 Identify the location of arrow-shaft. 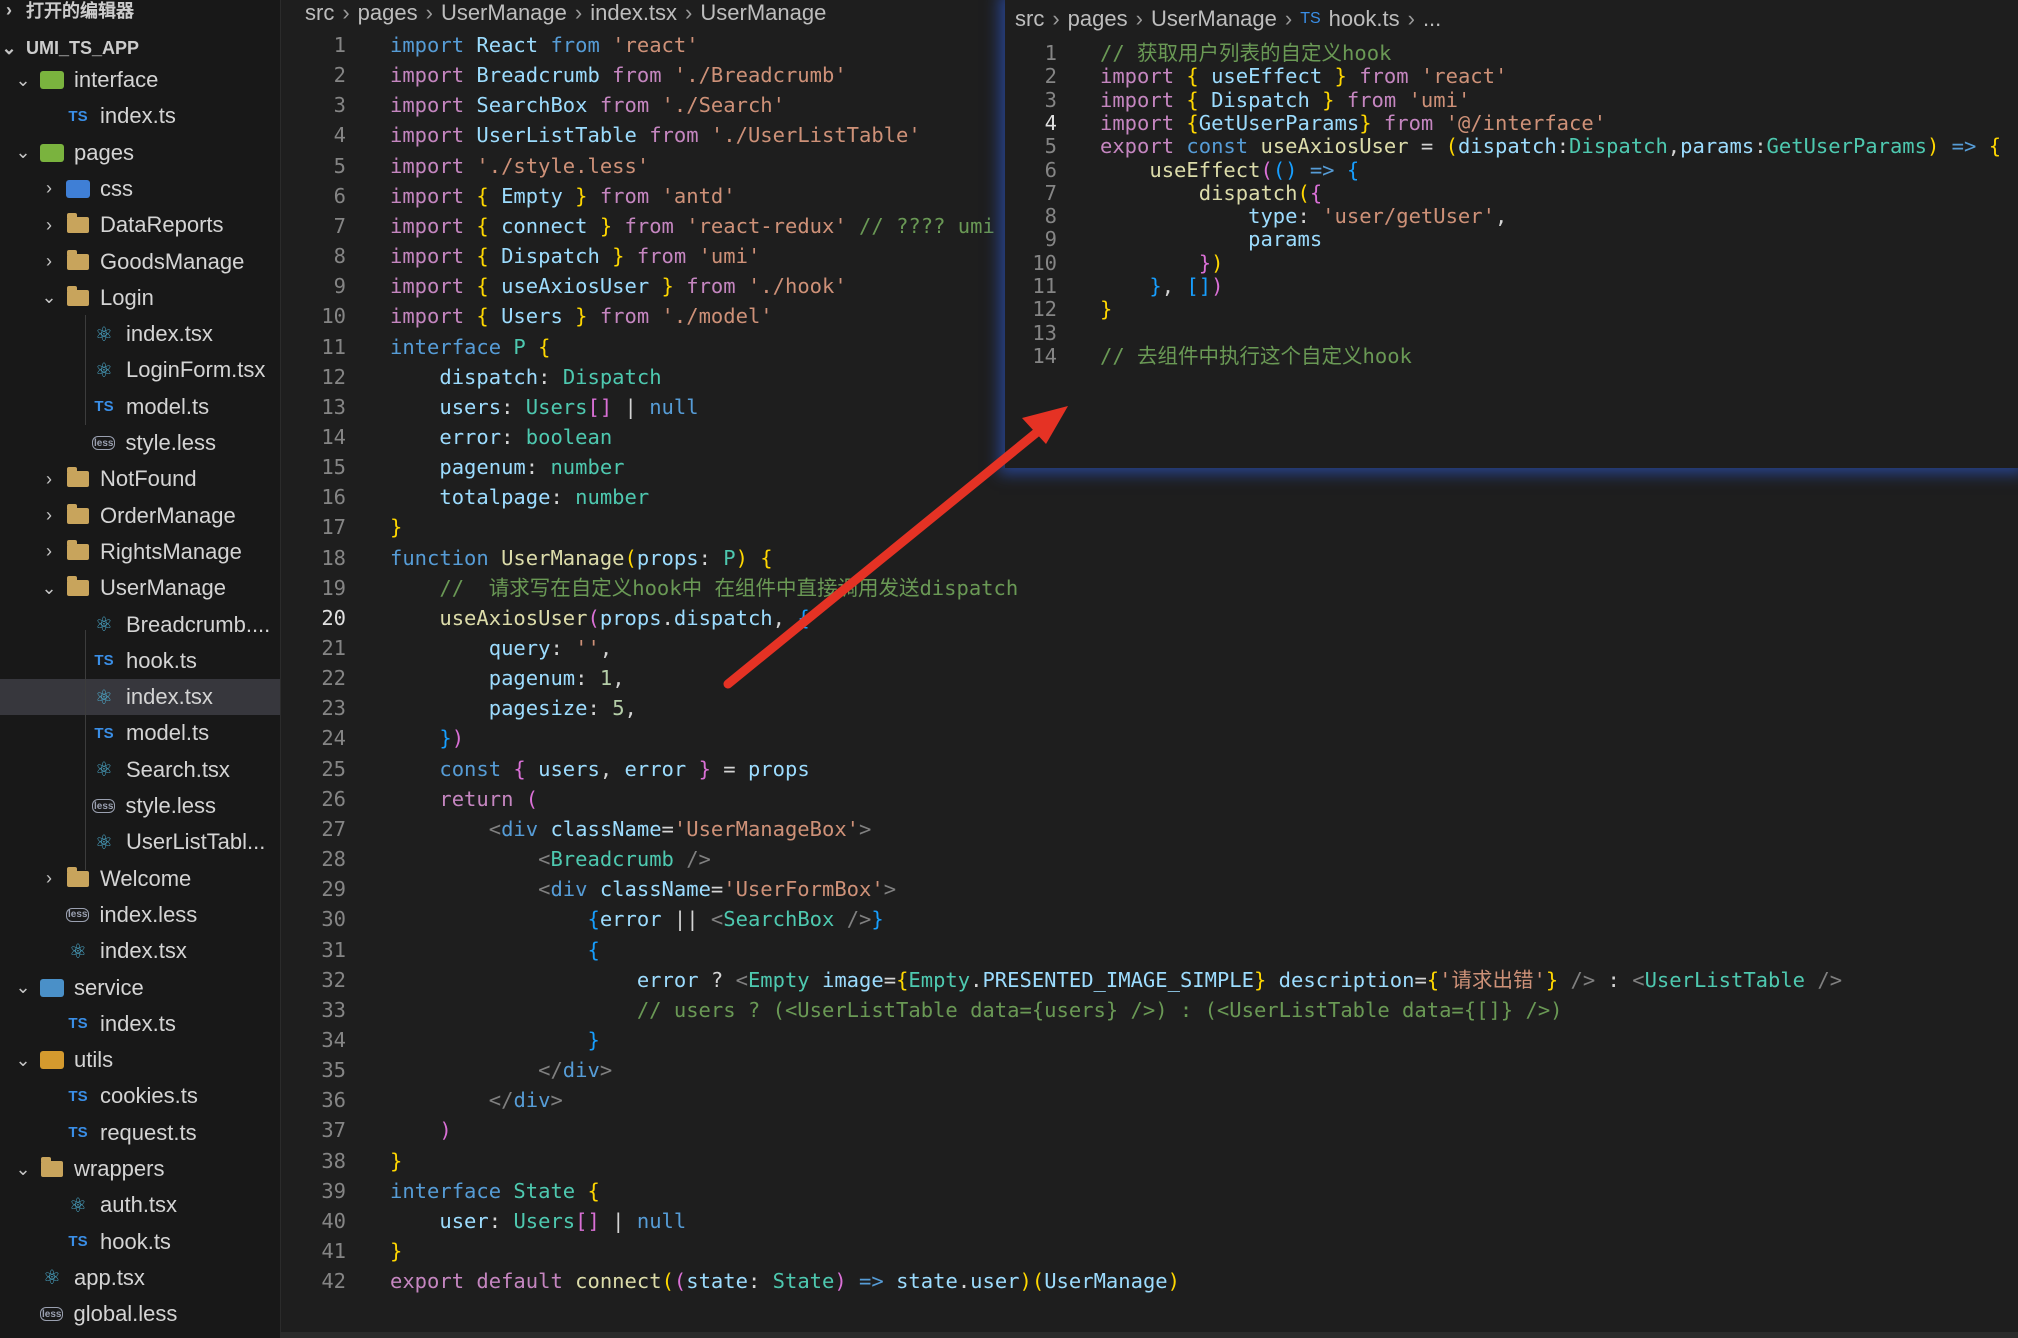
(890, 552).